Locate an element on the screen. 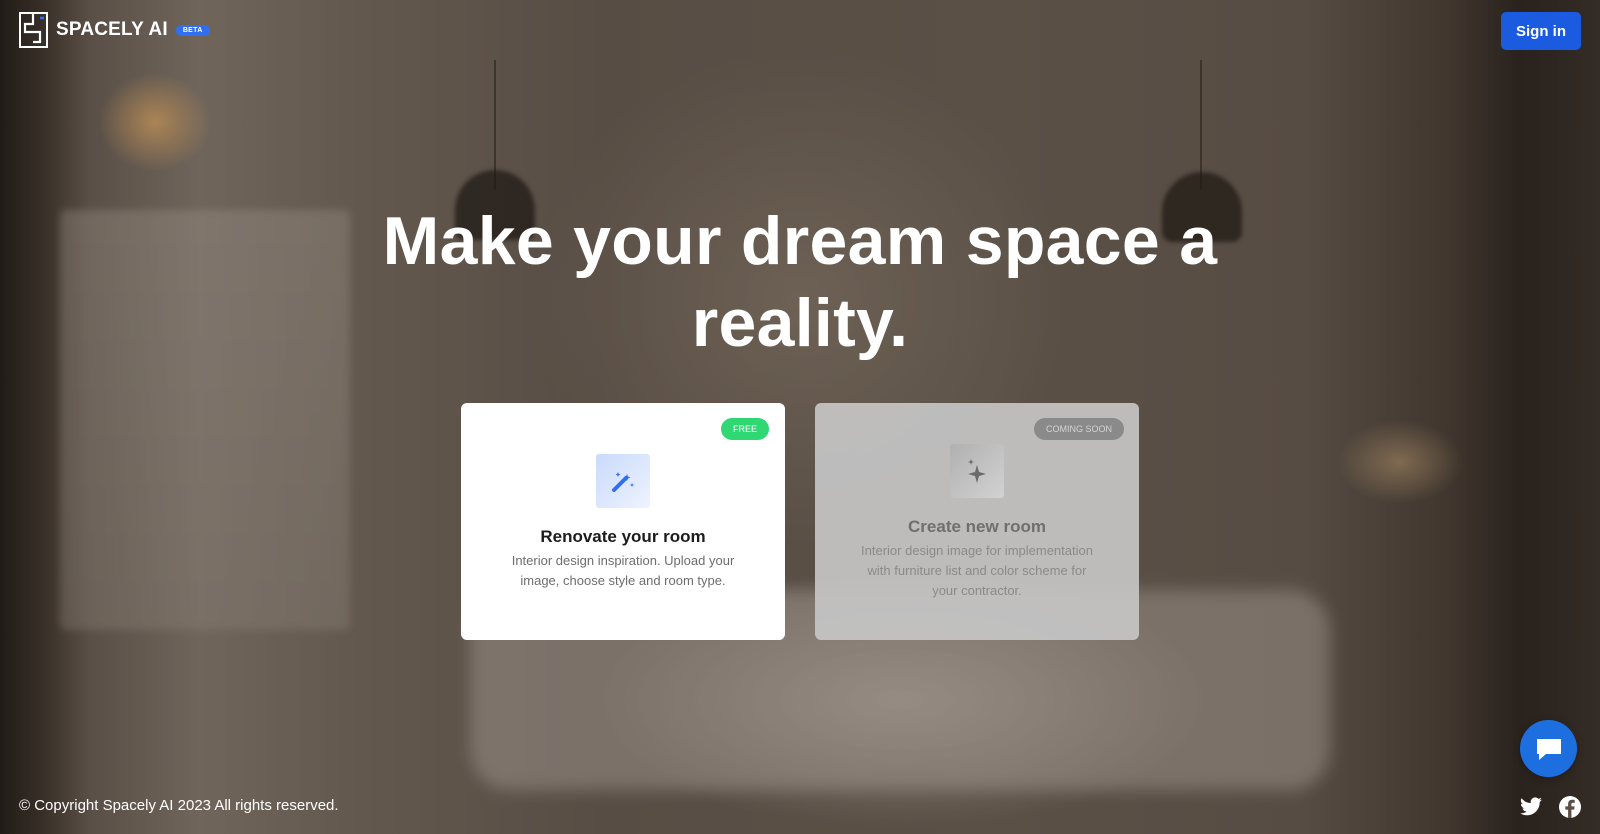 The width and height of the screenshot is (1600, 834). top-bar: SPACELY AI BETA Sign in is located at coordinates (800, 31).